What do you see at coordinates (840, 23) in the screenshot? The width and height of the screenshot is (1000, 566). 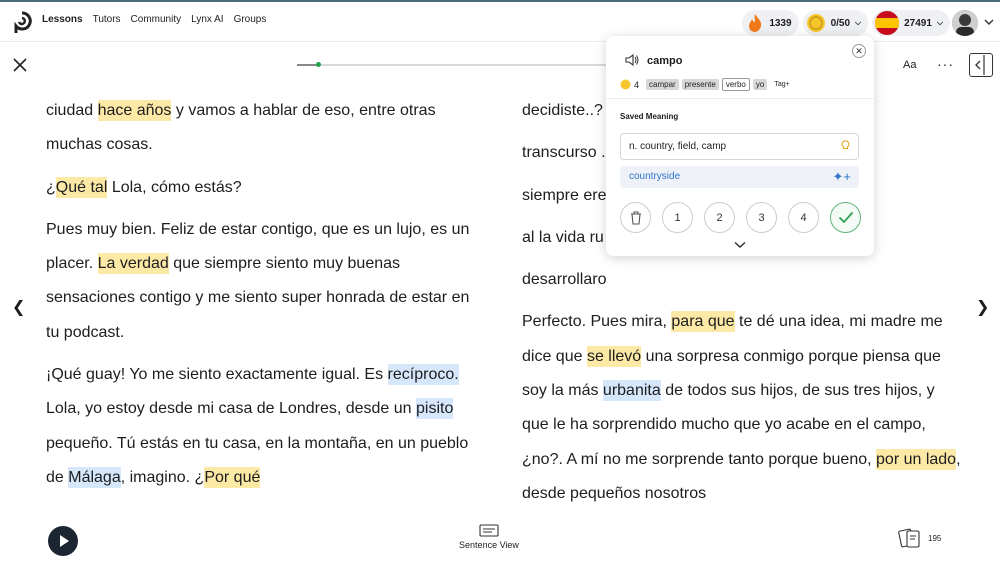 I see `coins-count: 0/50` at bounding box center [840, 23].